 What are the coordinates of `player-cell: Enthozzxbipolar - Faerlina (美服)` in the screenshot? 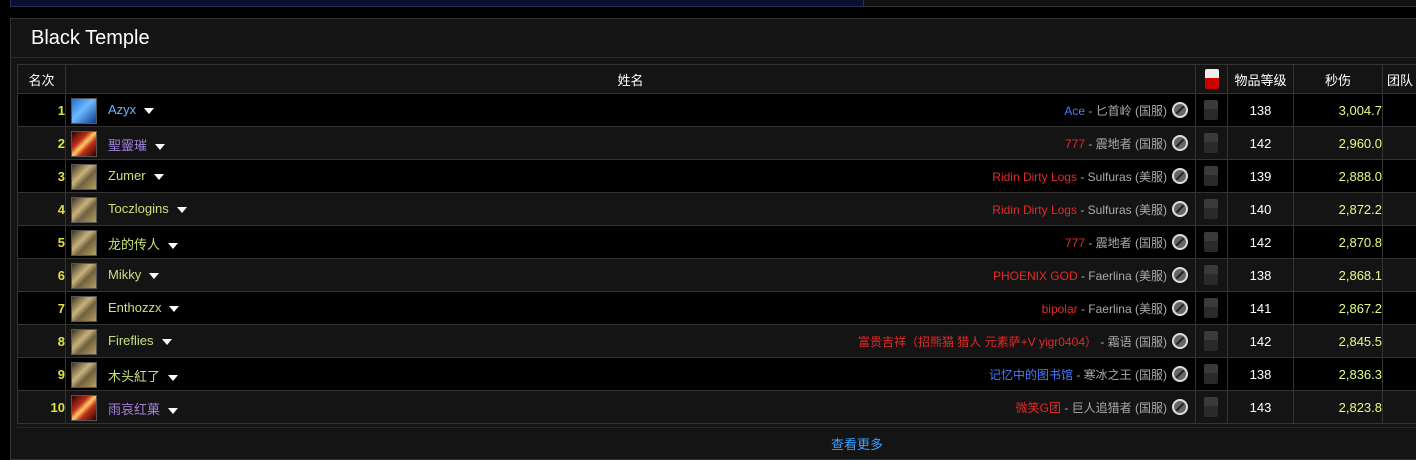 It's located at (631, 308).